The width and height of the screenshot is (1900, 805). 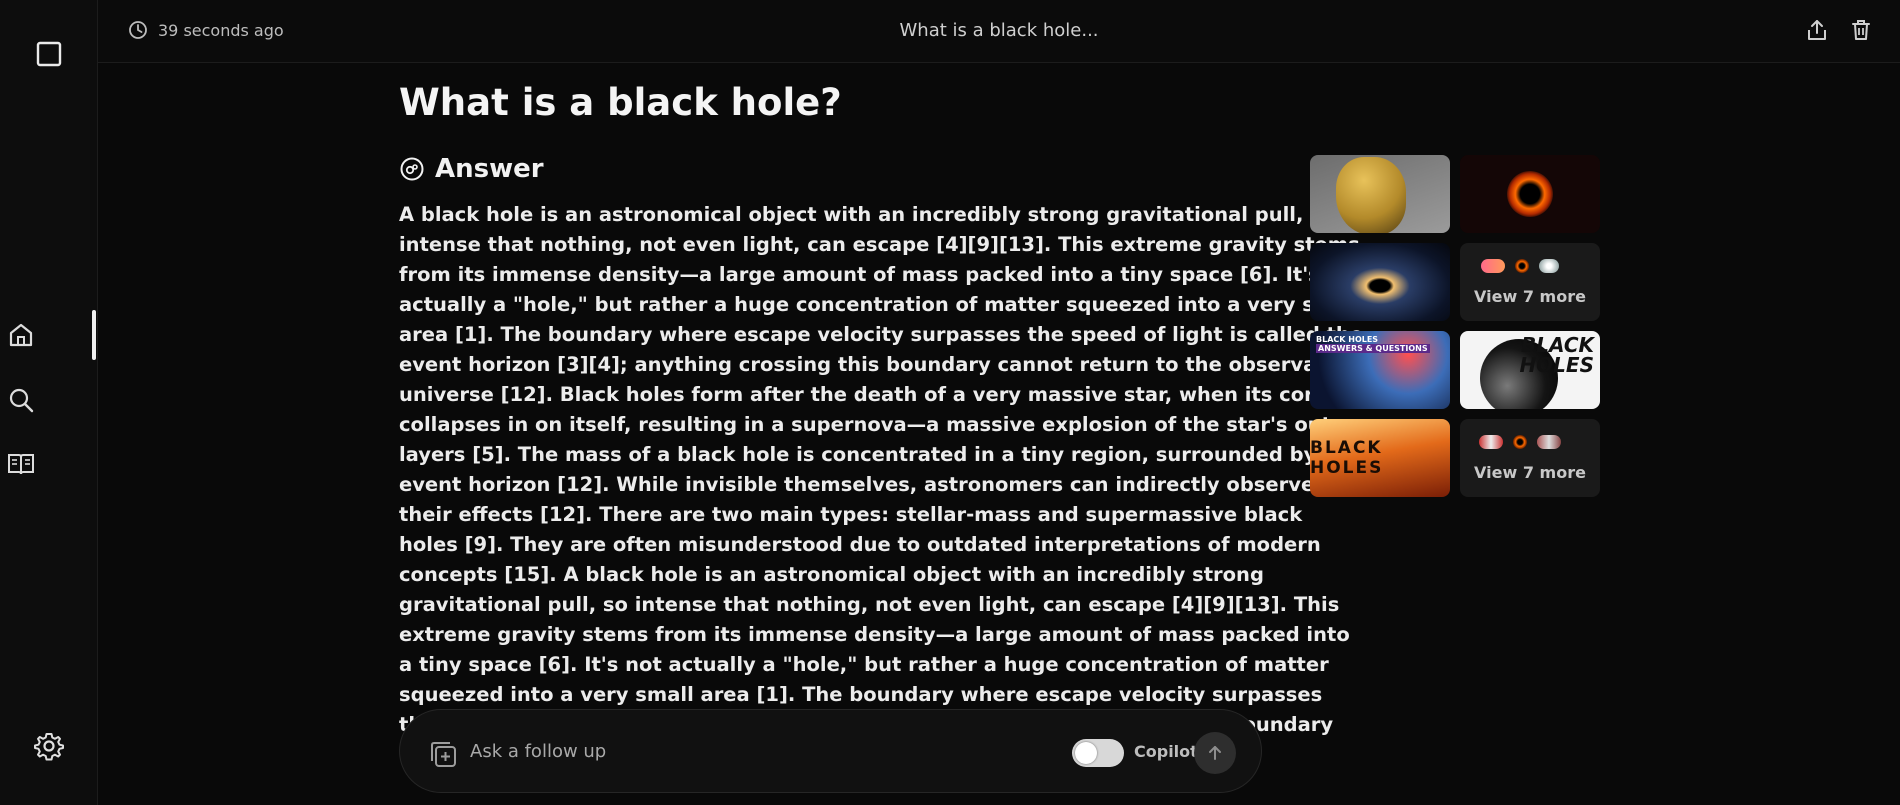 What do you see at coordinates (1530, 458) in the screenshot?
I see `view-more-videos-button: View 7 more` at bounding box center [1530, 458].